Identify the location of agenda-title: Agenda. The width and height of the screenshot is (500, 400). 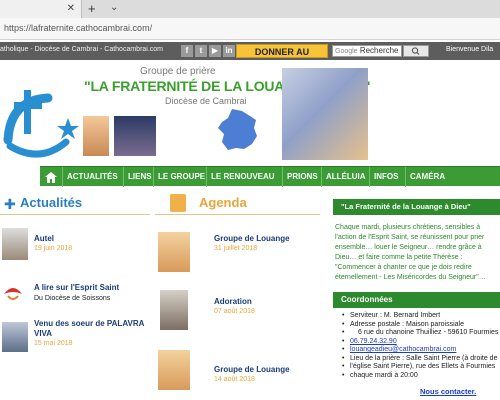
(223, 202).